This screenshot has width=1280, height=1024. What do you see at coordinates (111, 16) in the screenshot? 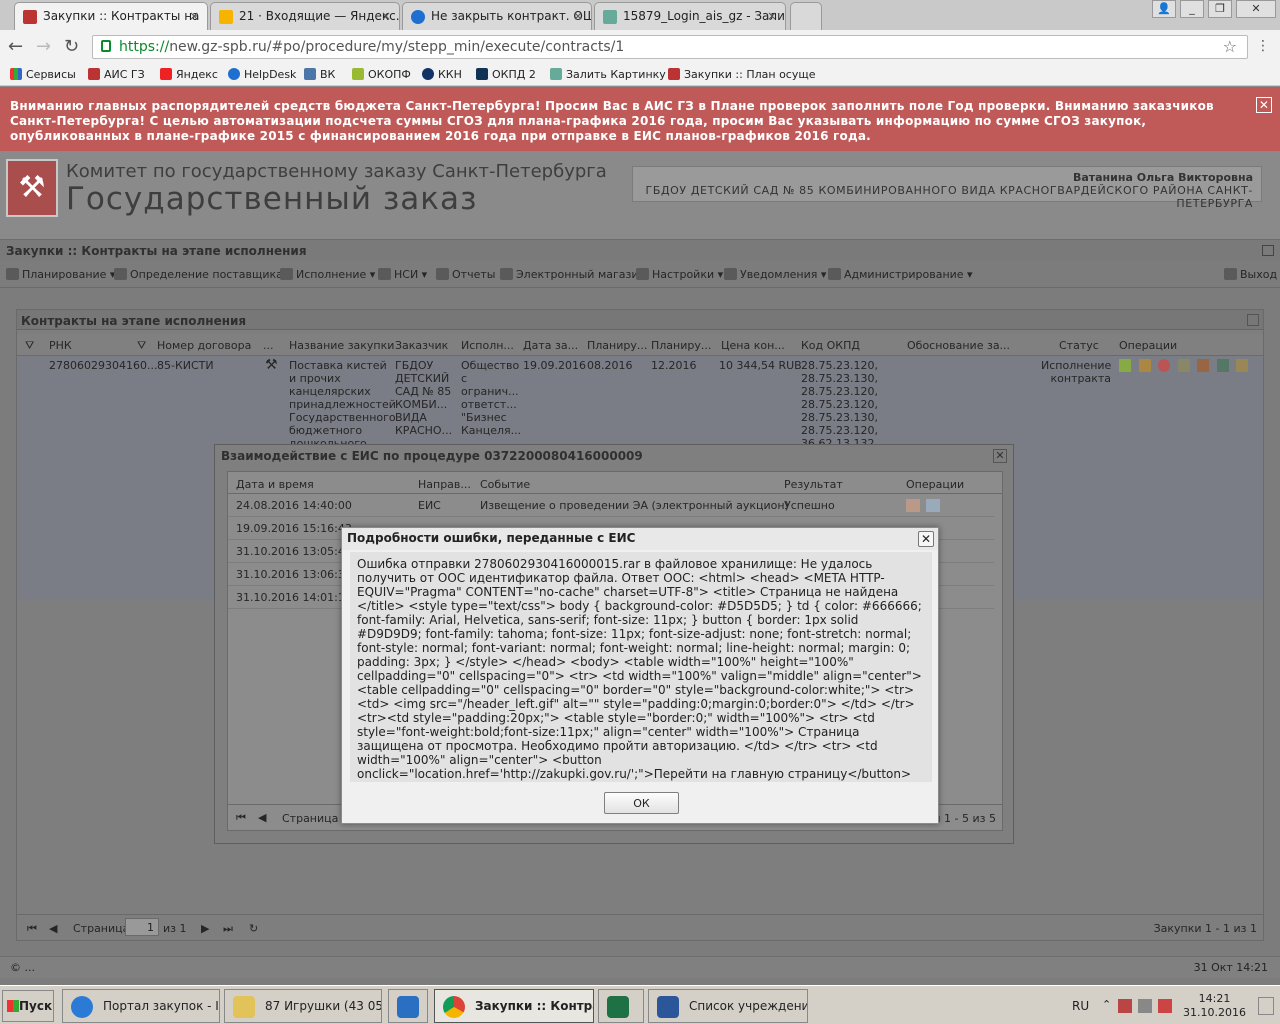
I see `tab-zakupki: Закупки :: Контракты на ×` at bounding box center [111, 16].